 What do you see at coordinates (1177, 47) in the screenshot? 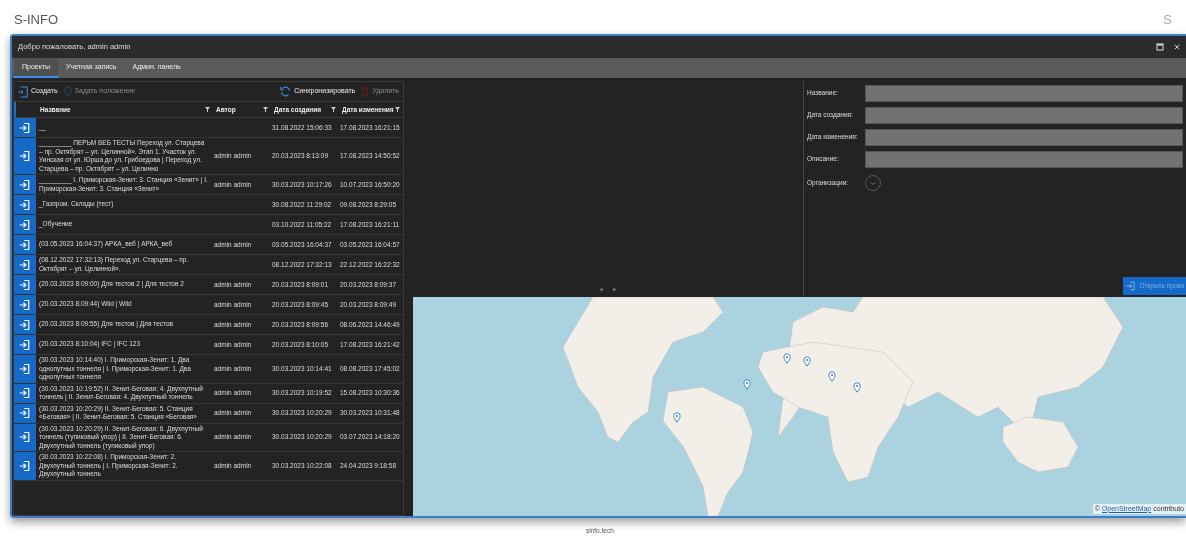
I see `close-icon` at bounding box center [1177, 47].